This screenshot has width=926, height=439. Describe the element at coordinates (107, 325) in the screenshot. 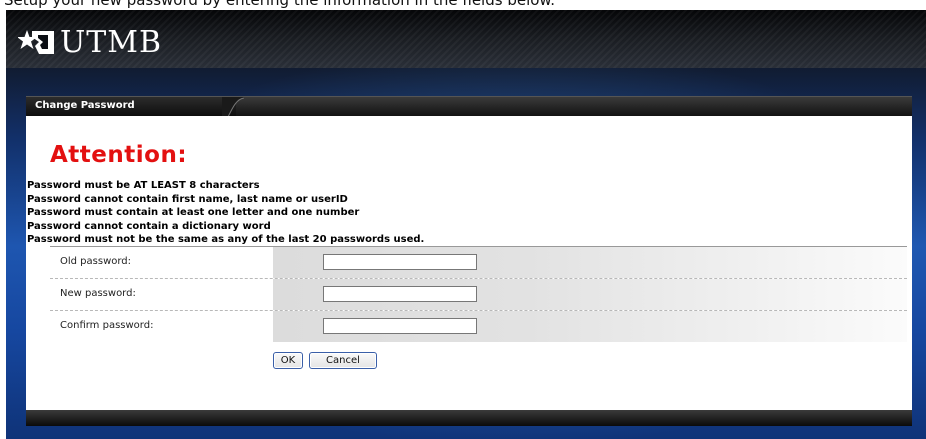

I see `confirm-password-label: Confirm password:` at that location.